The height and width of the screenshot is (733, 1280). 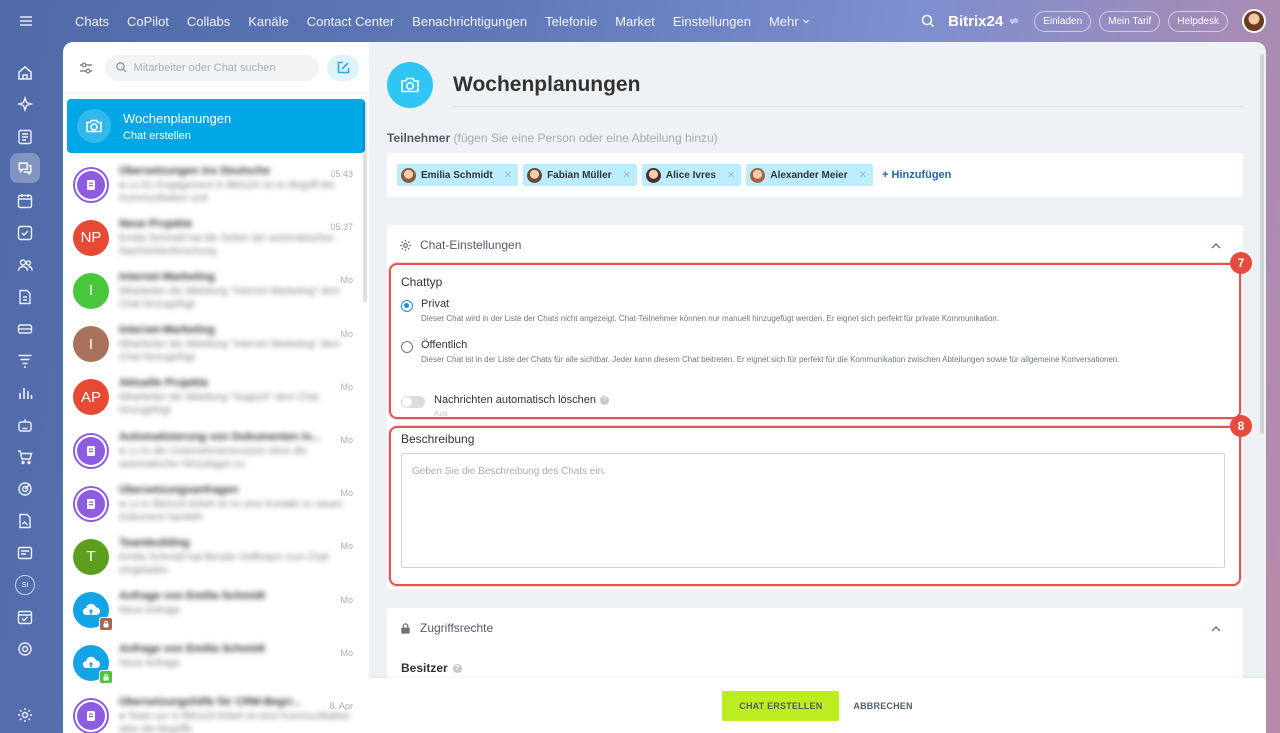 What do you see at coordinates (446, 628) in the screenshot?
I see `access-rights-header: Zugriffsrechte` at bounding box center [446, 628].